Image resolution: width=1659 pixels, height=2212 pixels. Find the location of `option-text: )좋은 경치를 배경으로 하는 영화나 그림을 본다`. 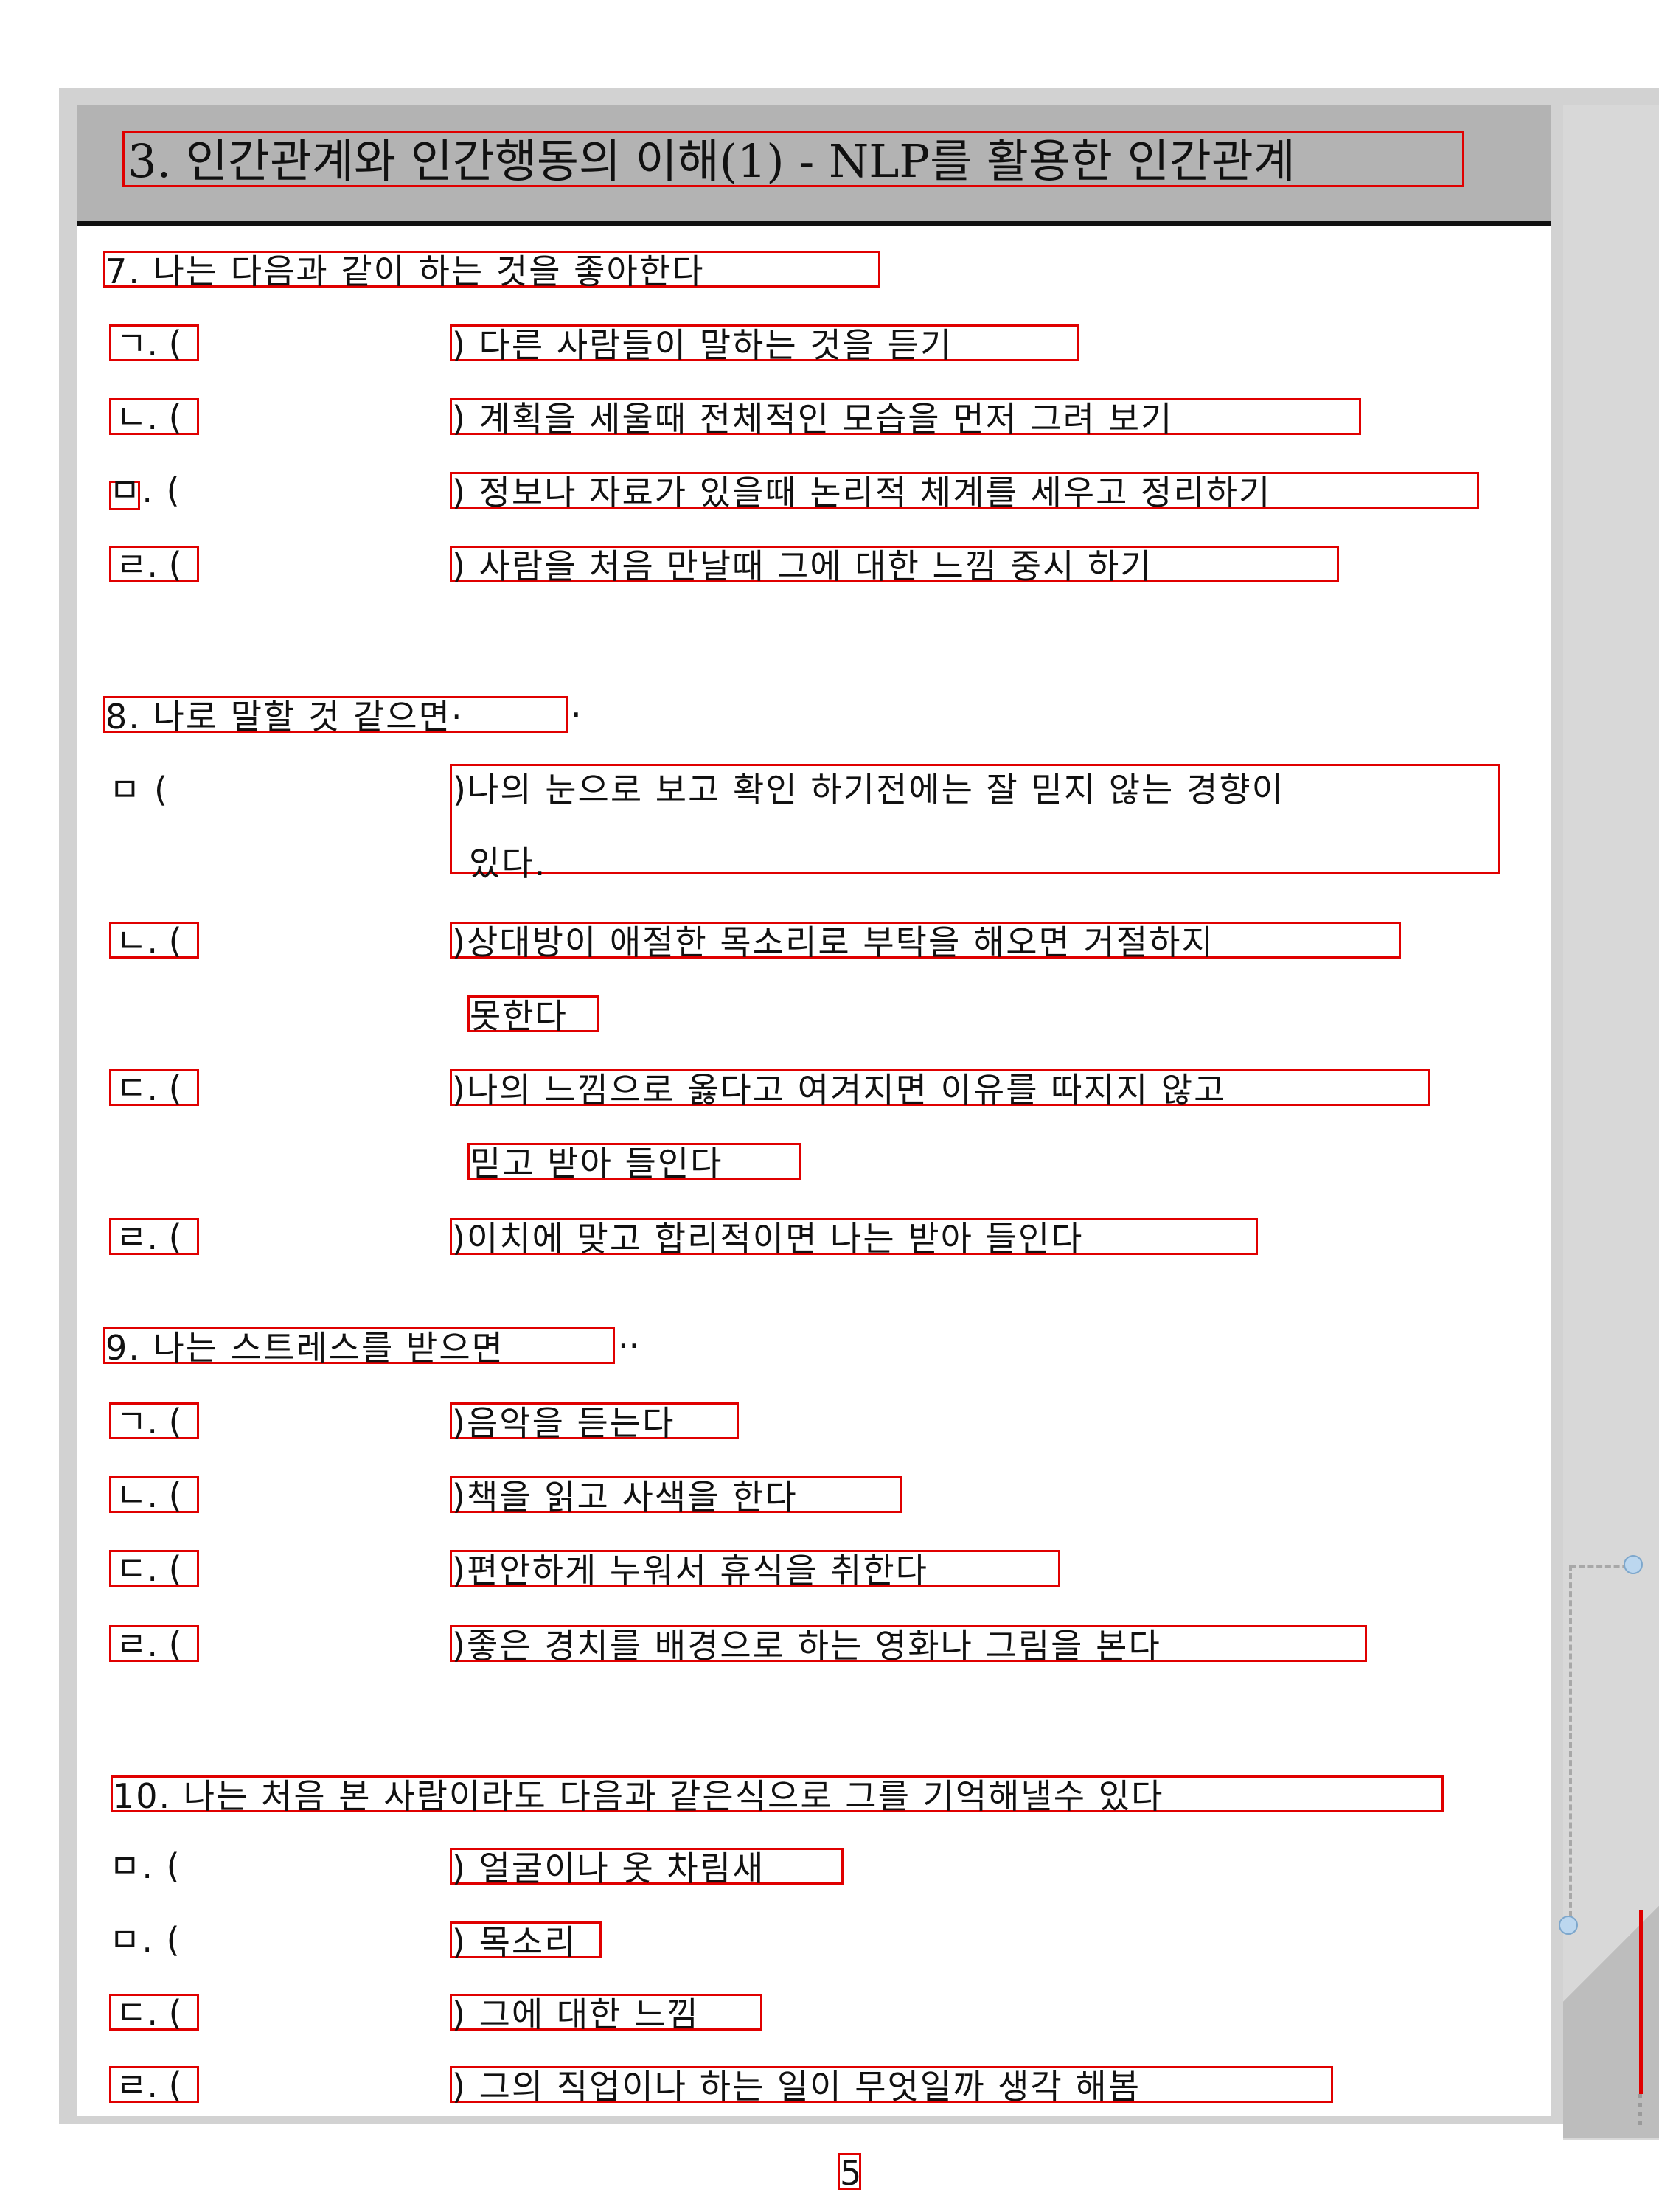

option-text: )좋은 경치를 배경으로 하는 영화나 그림을 본다 is located at coordinates (908, 1644).